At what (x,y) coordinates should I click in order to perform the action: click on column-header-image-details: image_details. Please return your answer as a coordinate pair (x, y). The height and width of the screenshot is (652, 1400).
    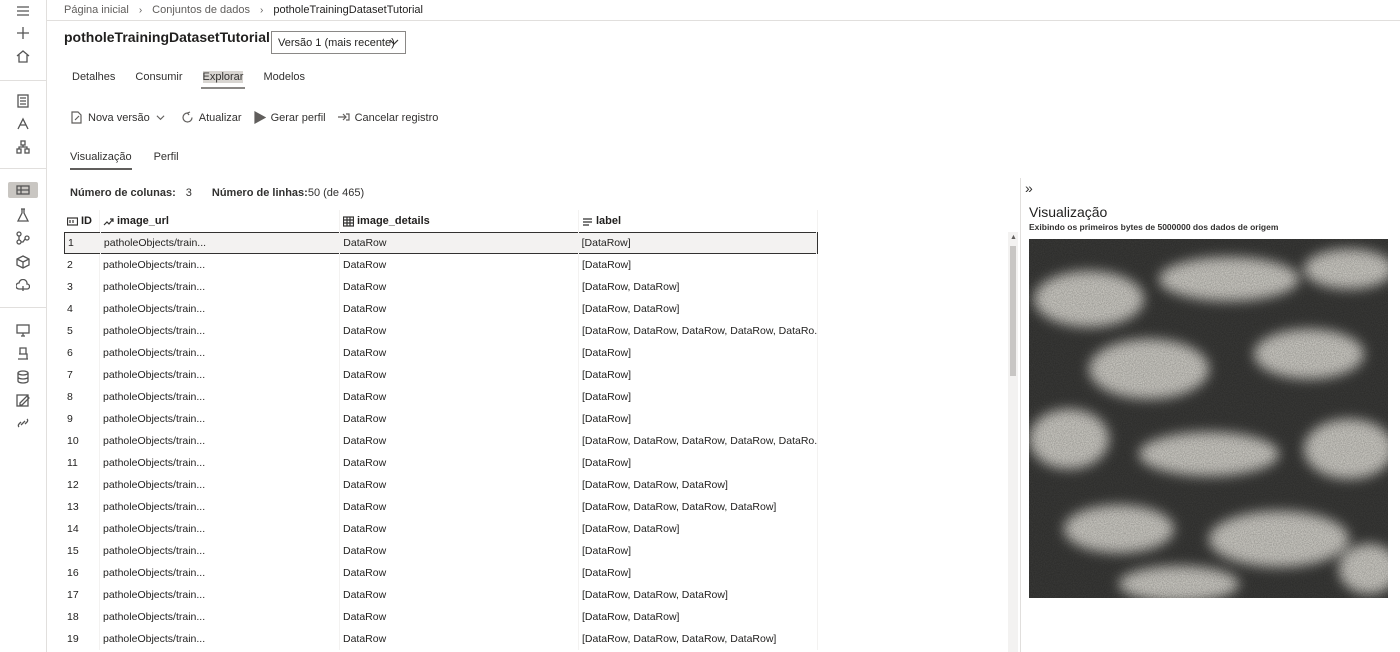
    Looking at the image, I should click on (459, 221).